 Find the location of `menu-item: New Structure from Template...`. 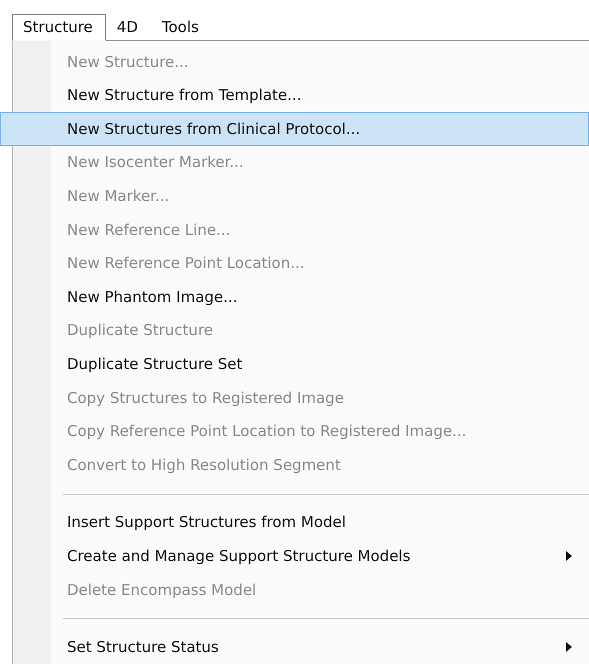

menu-item: New Structure from Template... is located at coordinates (301, 95).